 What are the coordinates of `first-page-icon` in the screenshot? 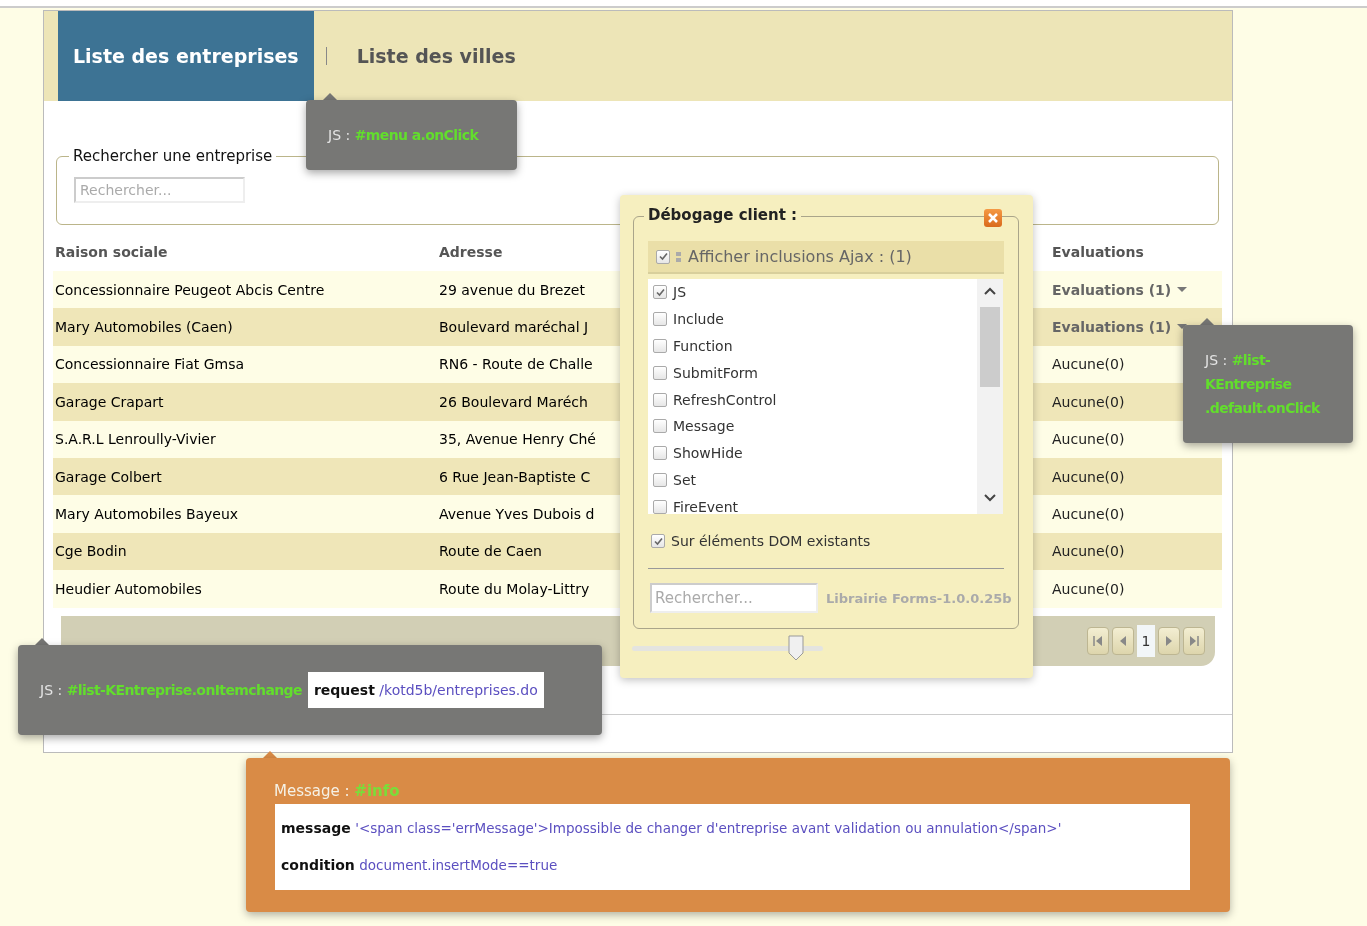 It's located at (1098, 640).